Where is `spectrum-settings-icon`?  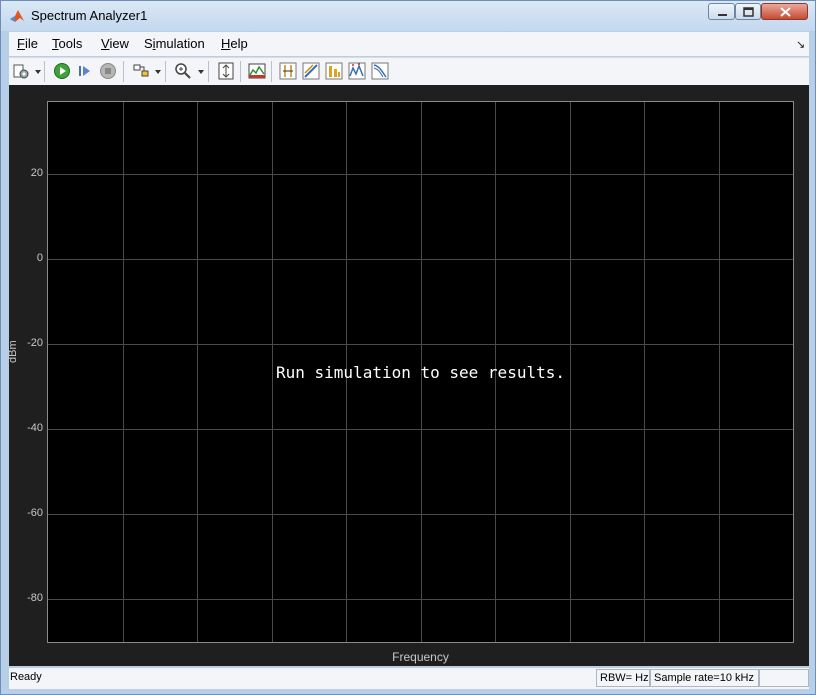 spectrum-settings-icon is located at coordinates (257, 71).